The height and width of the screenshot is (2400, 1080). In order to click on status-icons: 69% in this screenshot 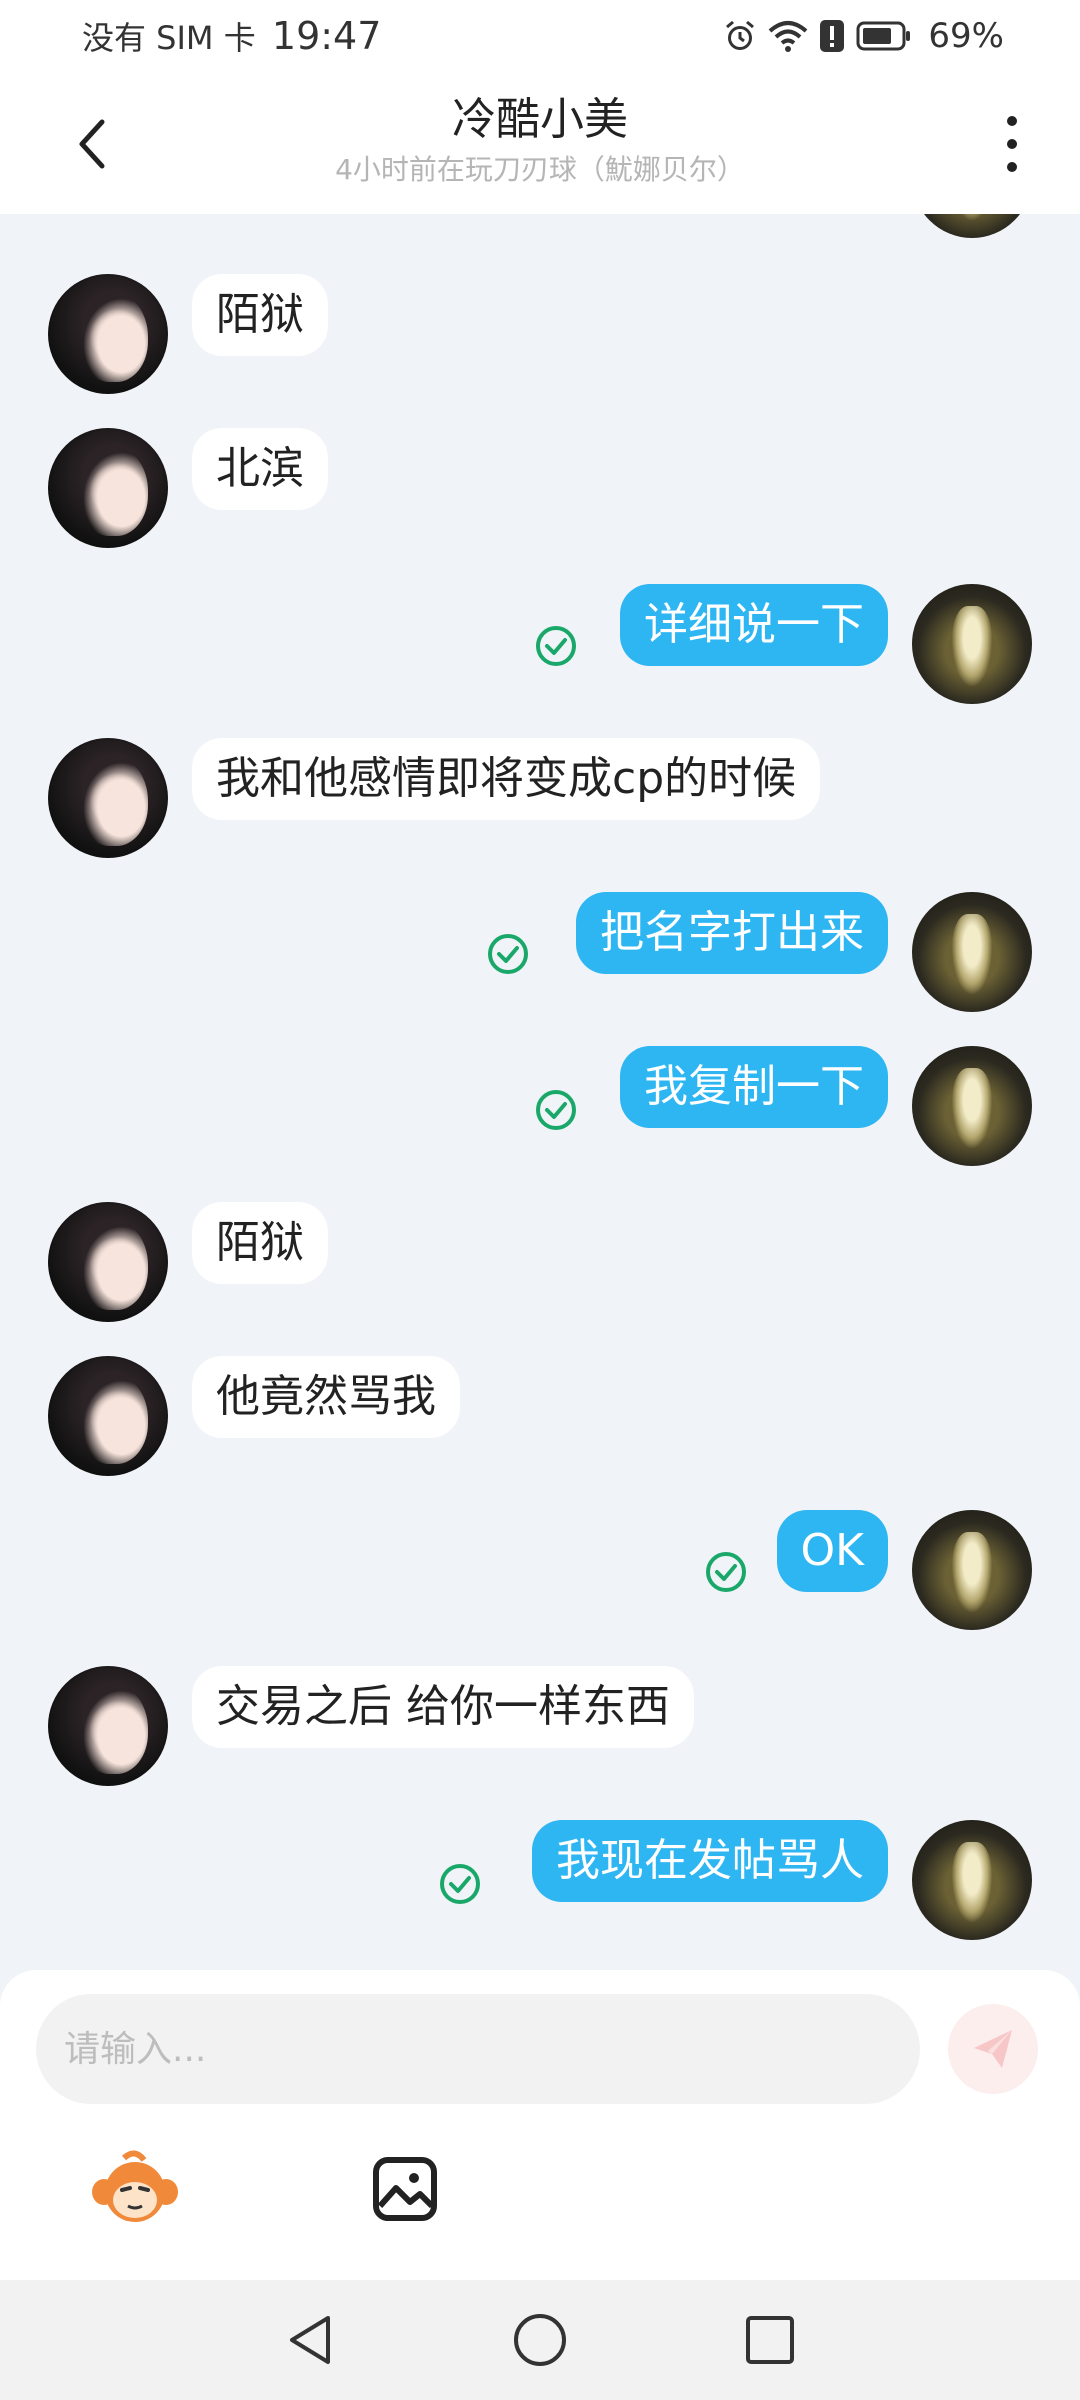, I will do `click(863, 36)`.